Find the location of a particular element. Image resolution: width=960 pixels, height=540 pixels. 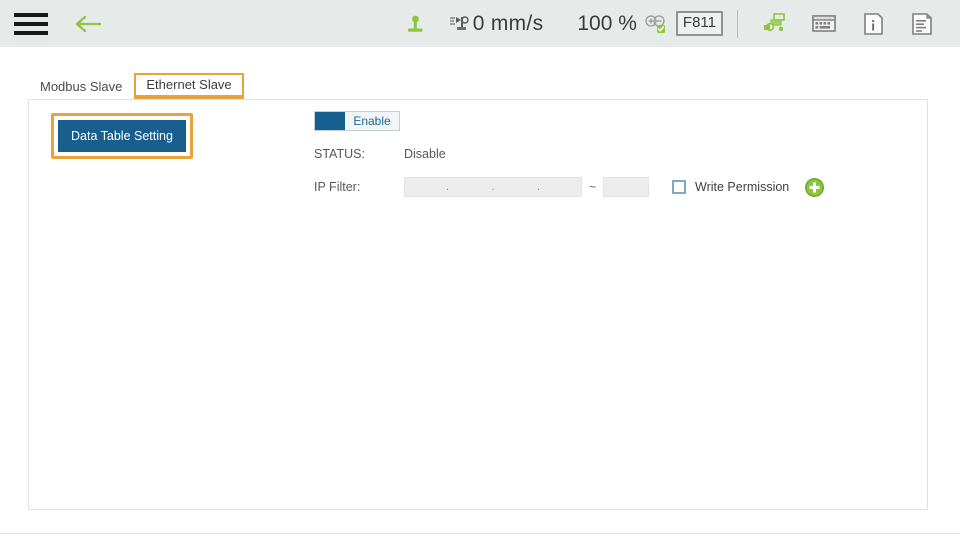

ip-filter-row: IP Filter: . . . ~ Write Permission is located at coordinates (569, 187).